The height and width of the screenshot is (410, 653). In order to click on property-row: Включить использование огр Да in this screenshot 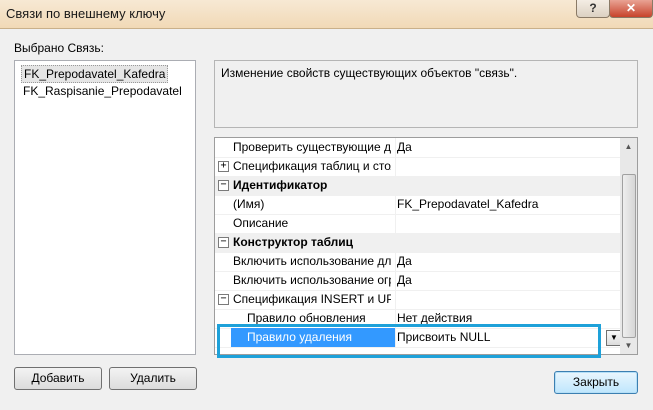, I will do `click(417, 281)`.